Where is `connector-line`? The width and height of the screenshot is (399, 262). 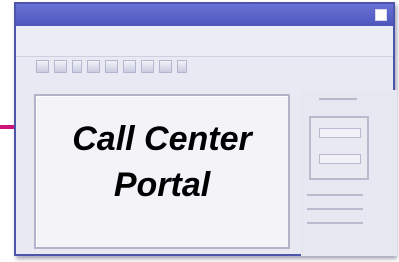
connector-line is located at coordinates (7, 127).